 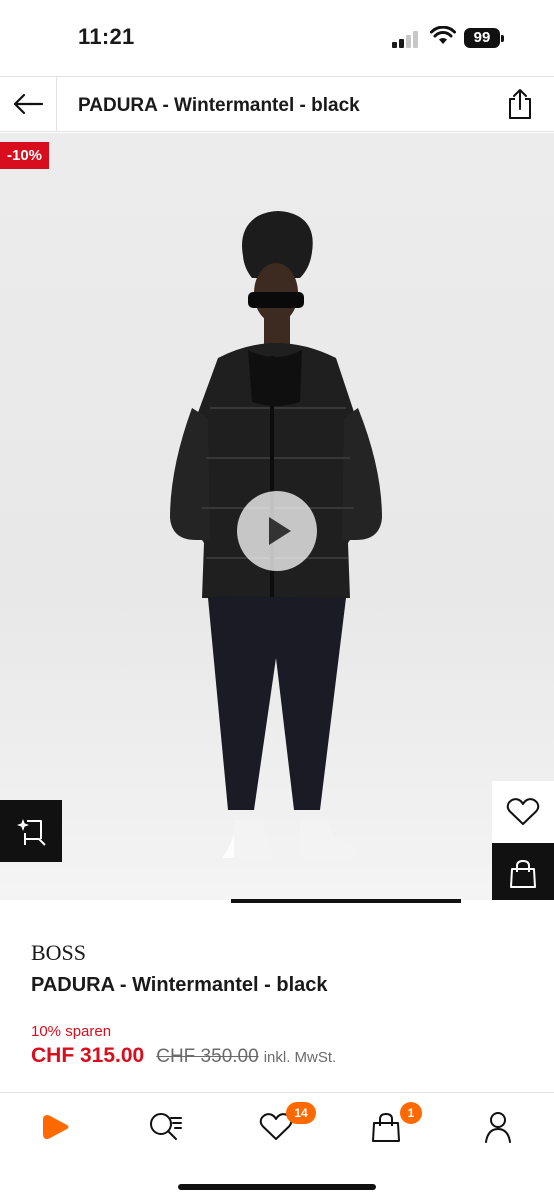 I want to click on top-bar: PADURA - Wintermantel - black, so click(x=277, y=104).